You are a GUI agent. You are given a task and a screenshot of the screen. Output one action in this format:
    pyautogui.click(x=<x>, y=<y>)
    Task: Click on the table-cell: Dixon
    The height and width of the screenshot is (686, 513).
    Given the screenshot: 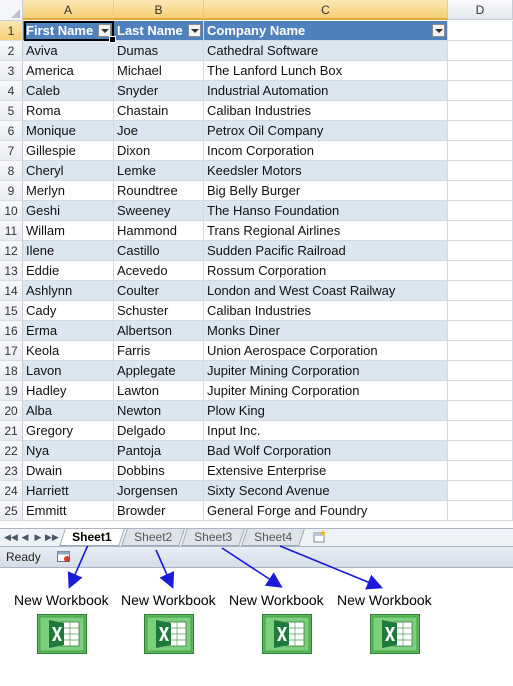 What is the action you would take?
    pyautogui.click(x=159, y=151)
    